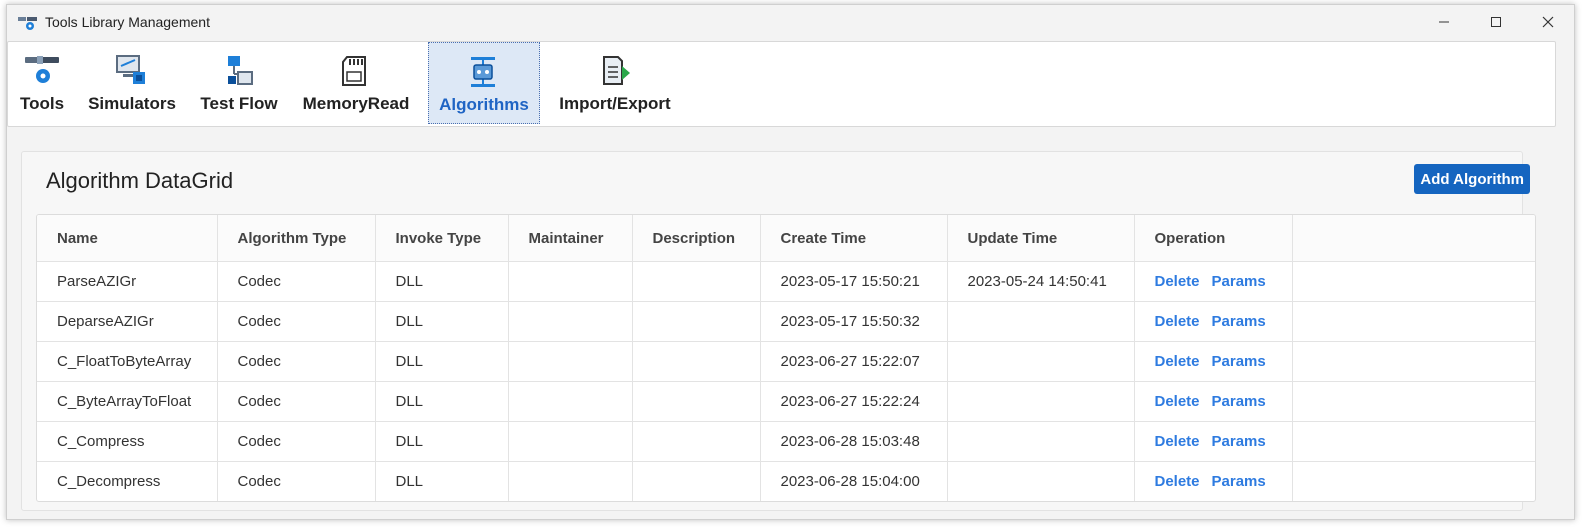  What do you see at coordinates (1041, 238) in the screenshot?
I see `column-header-update-time: Update Time` at bounding box center [1041, 238].